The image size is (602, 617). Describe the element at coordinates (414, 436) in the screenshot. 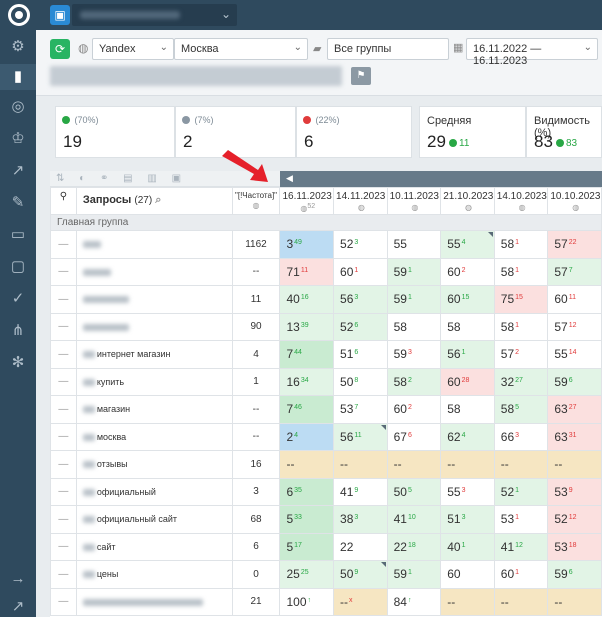

I see `position-cell: 676` at that location.